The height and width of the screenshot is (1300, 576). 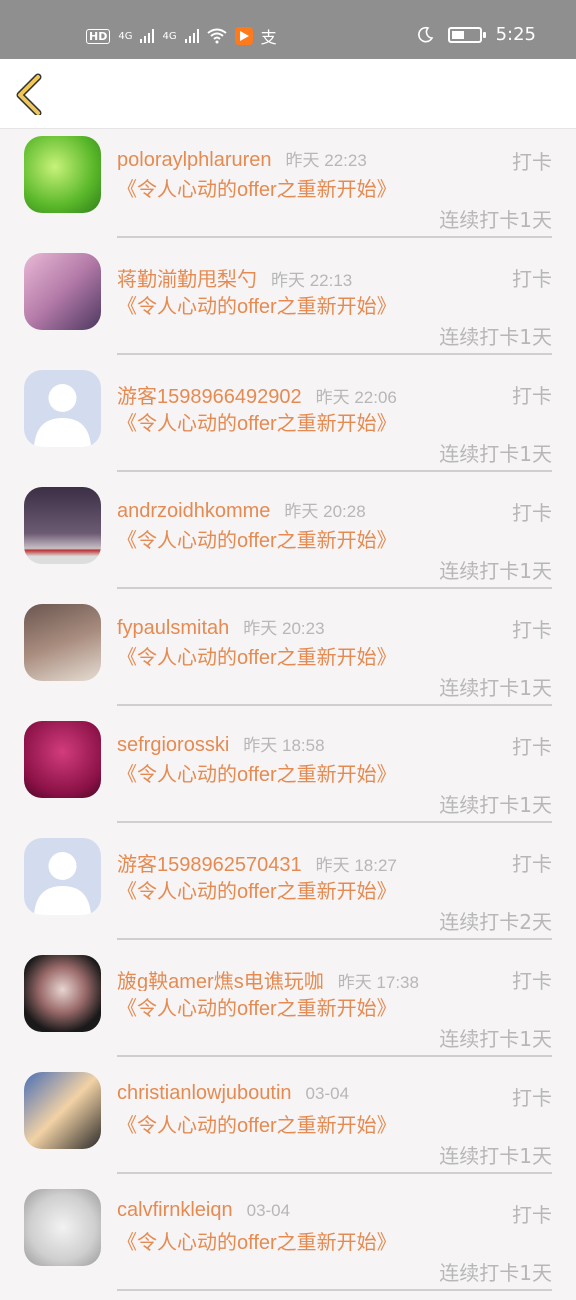 I want to click on user-name: 游客1598962570431, so click(x=209, y=864).